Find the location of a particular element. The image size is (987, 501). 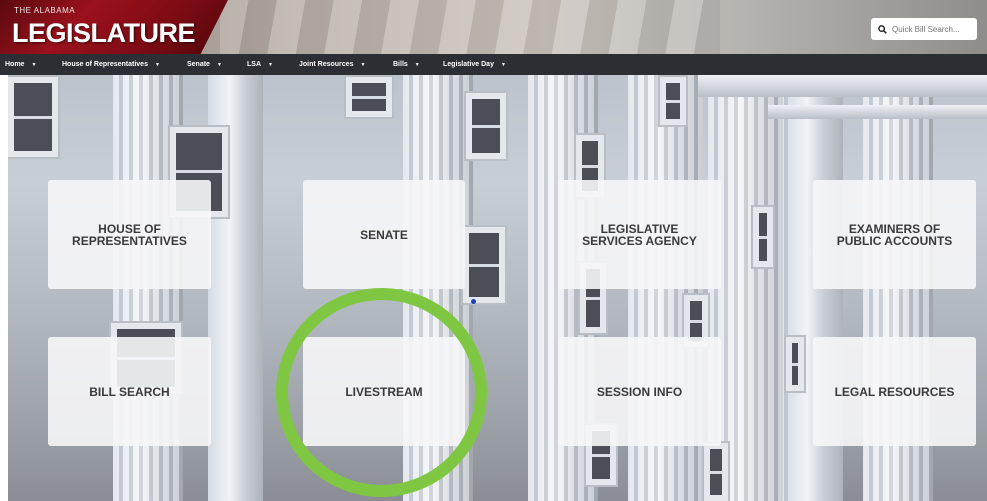

cursor-dot is located at coordinates (473, 301).